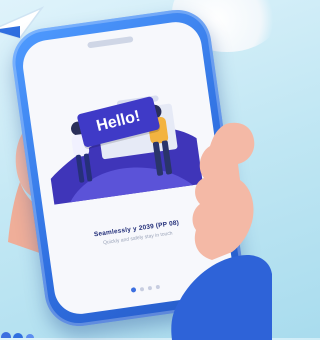 The width and height of the screenshot is (320, 340). Describe the element at coordinates (17, 335) in the screenshot. I see `bottom-decoration` at that location.